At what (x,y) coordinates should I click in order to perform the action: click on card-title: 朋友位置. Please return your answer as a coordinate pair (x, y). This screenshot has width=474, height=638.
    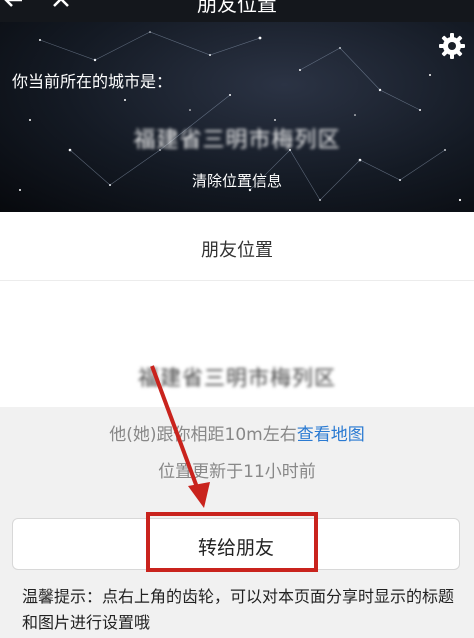
    Looking at the image, I should click on (237, 250).